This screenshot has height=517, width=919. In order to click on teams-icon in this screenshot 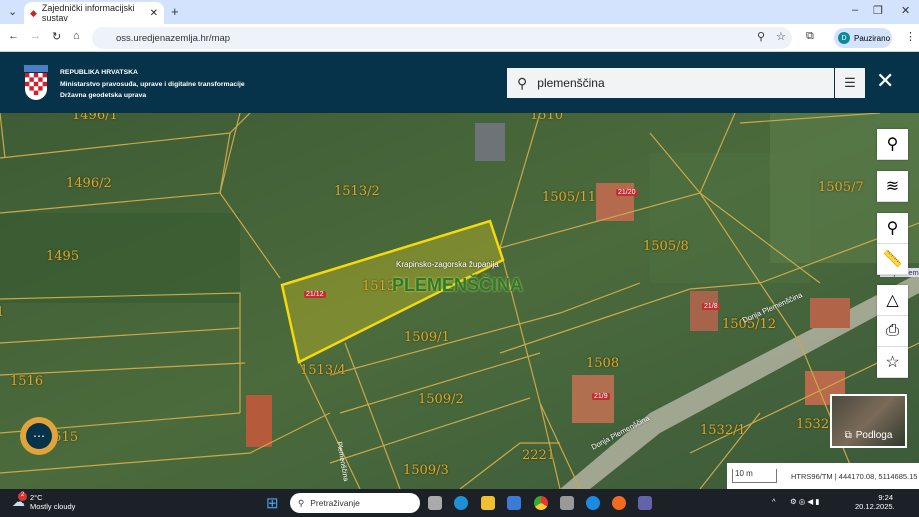, I will do `click(645, 503)`.